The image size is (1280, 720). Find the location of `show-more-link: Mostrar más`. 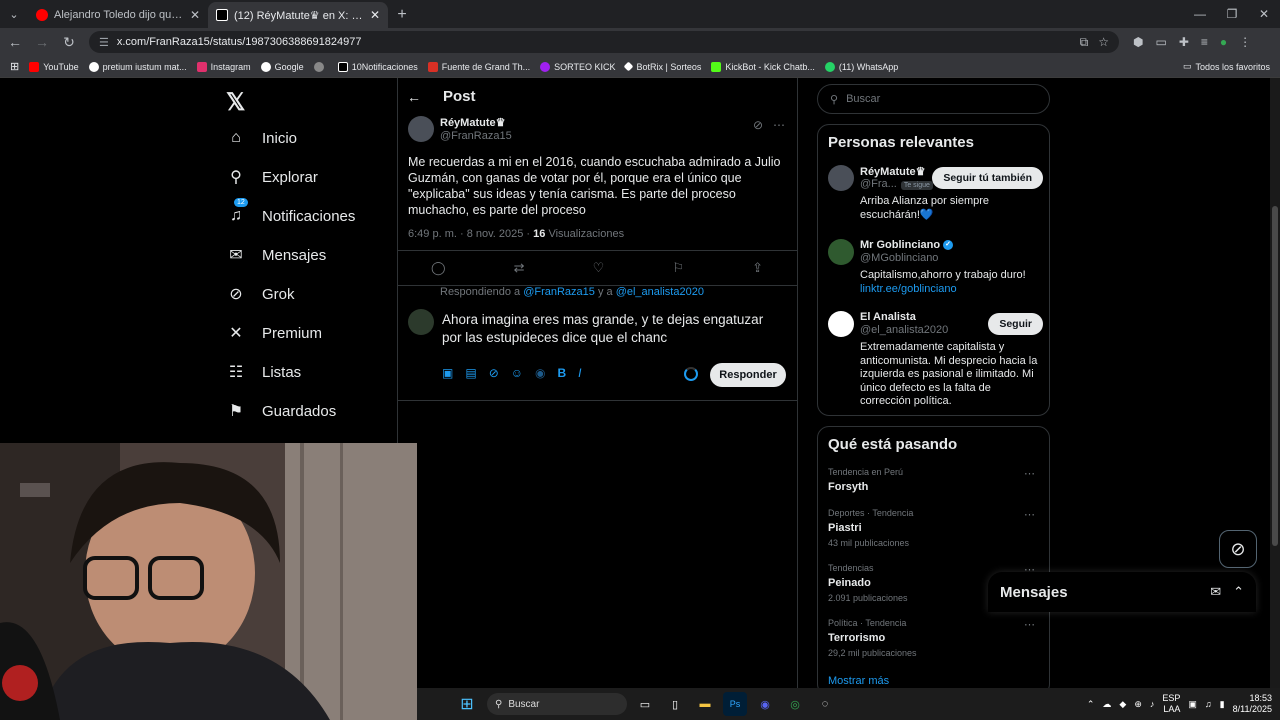

show-more-link: Mostrar más is located at coordinates (858, 681).